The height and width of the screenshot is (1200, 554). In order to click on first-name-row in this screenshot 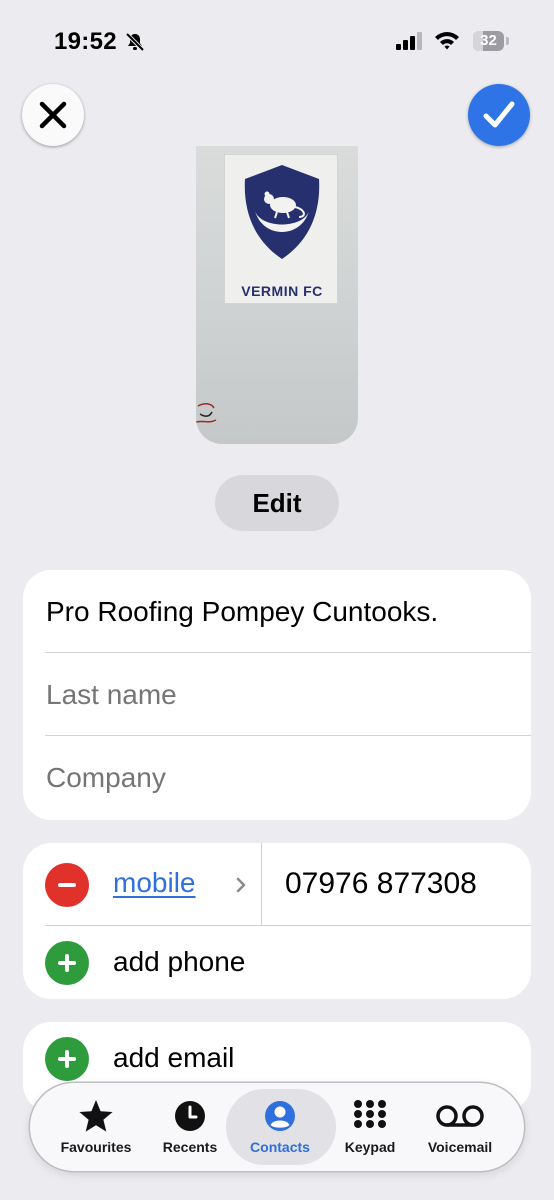, I will do `click(277, 611)`.